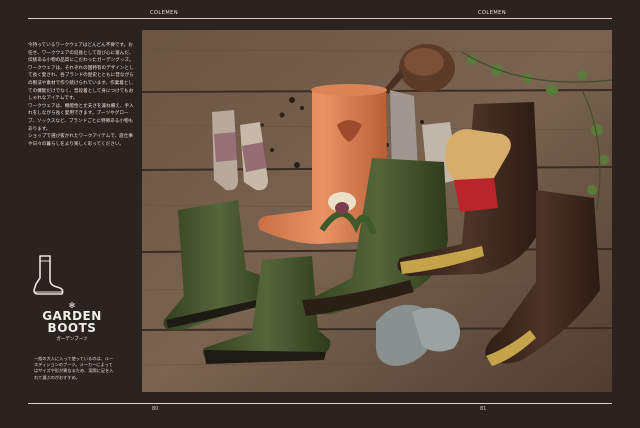 The height and width of the screenshot is (428, 640). I want to click on logo-line2: BOOTS, so click(72, 328).